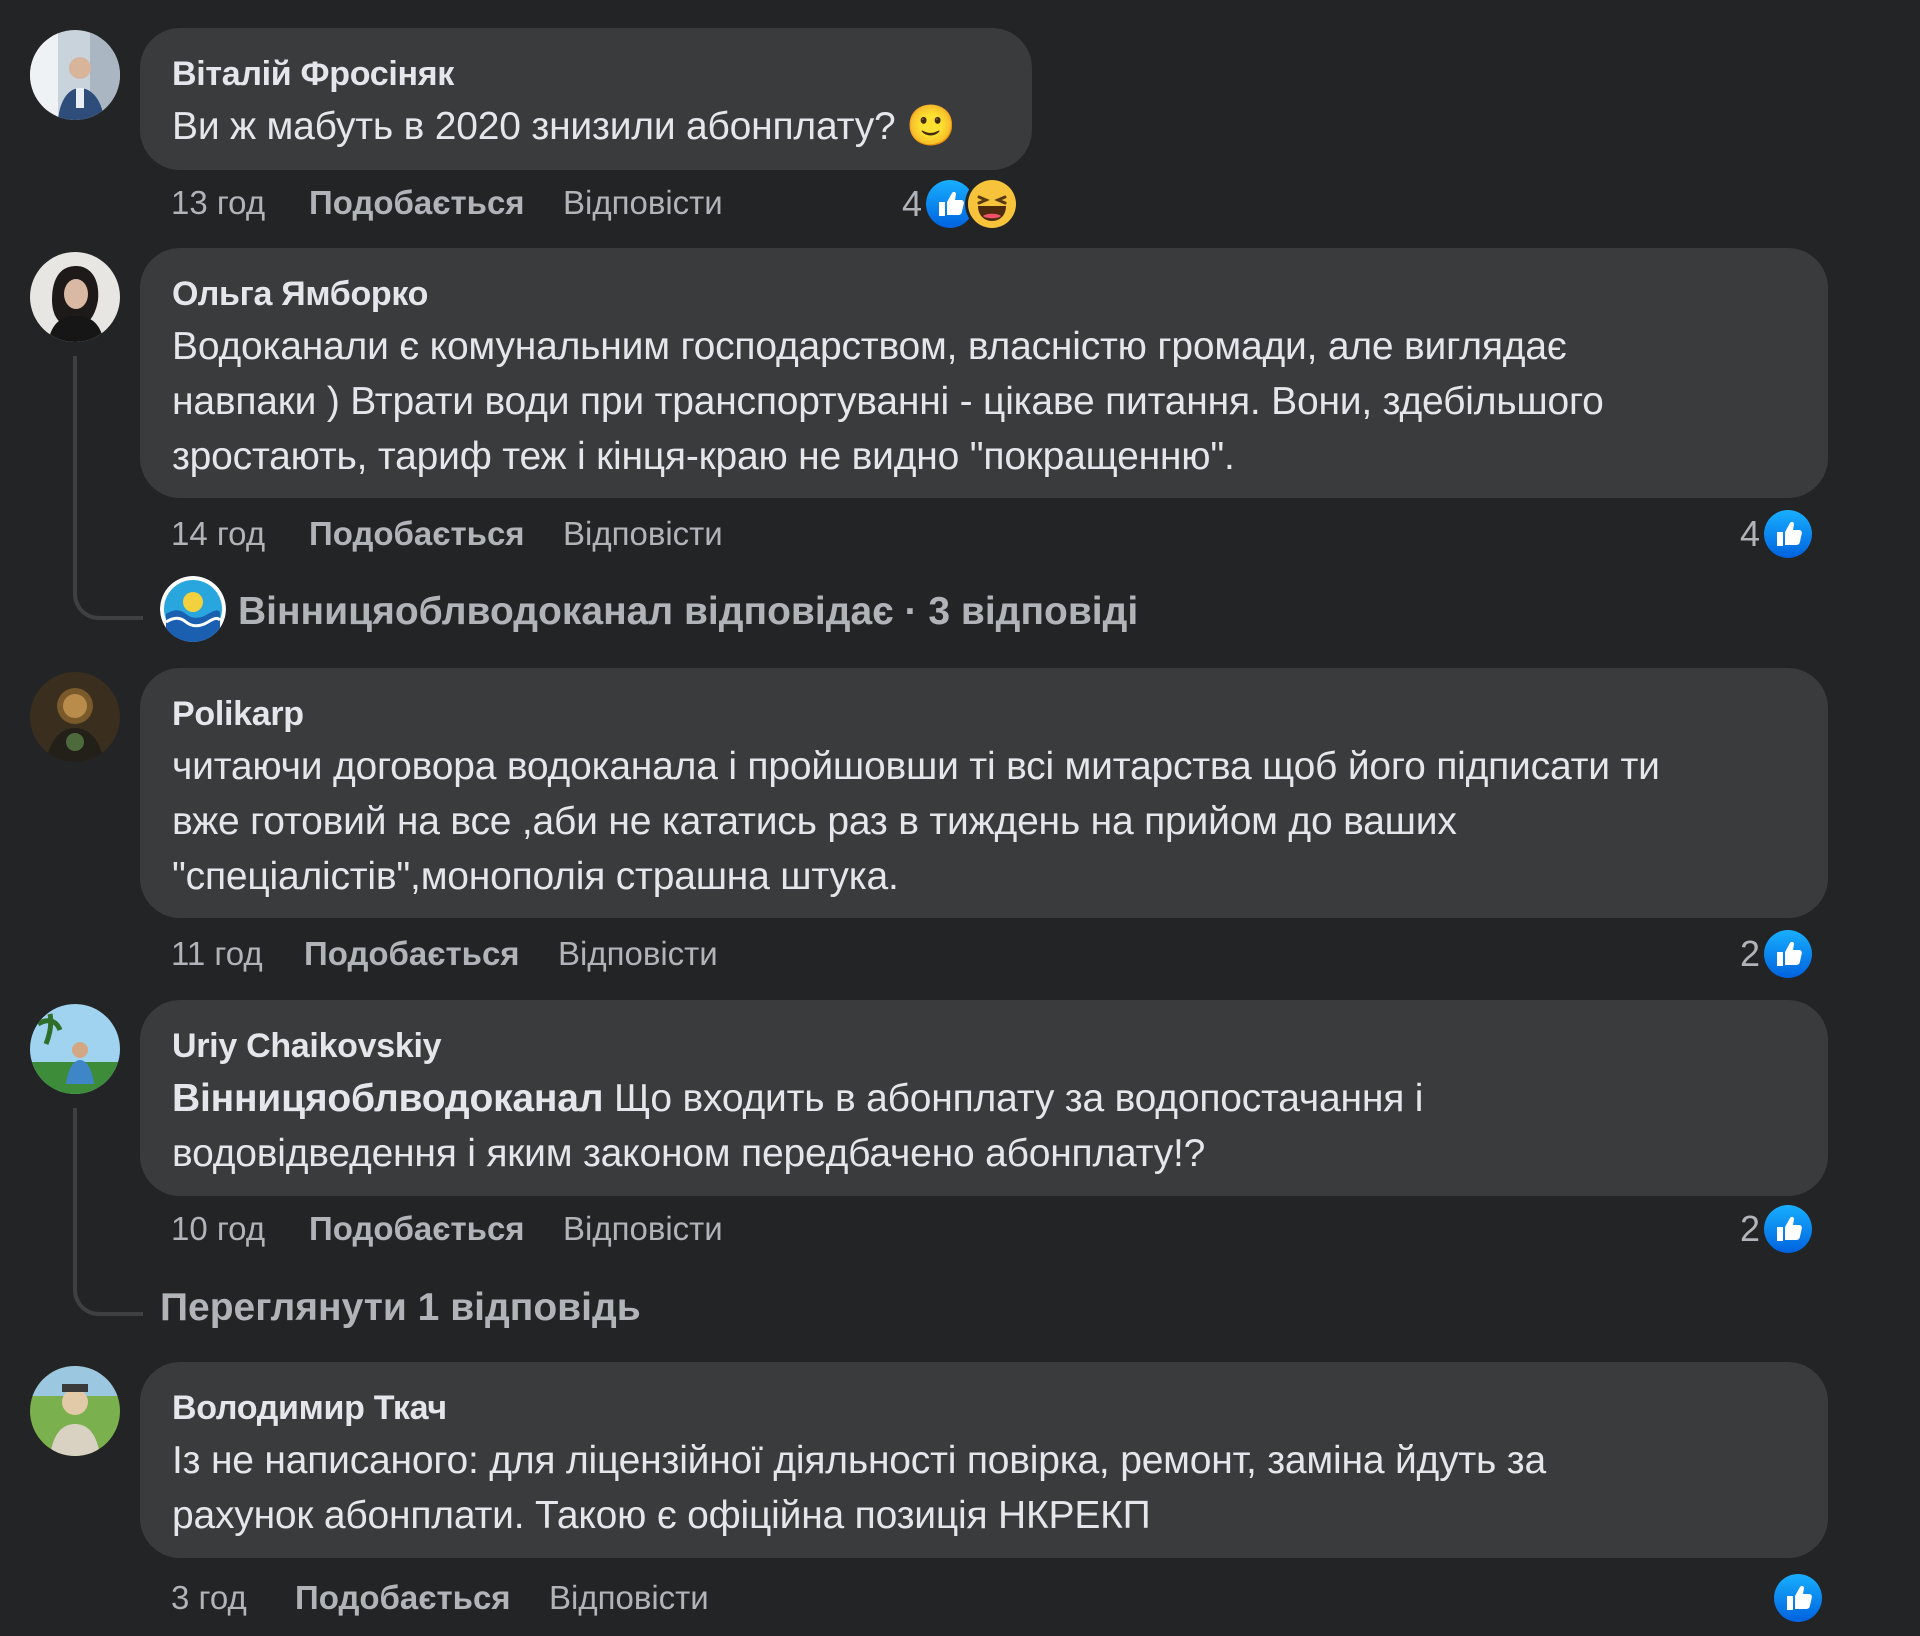 The height and width of the screenshot is (1636, 1920). I want to click on comment-author: Віталій Фросіняк, so click(586, 74).